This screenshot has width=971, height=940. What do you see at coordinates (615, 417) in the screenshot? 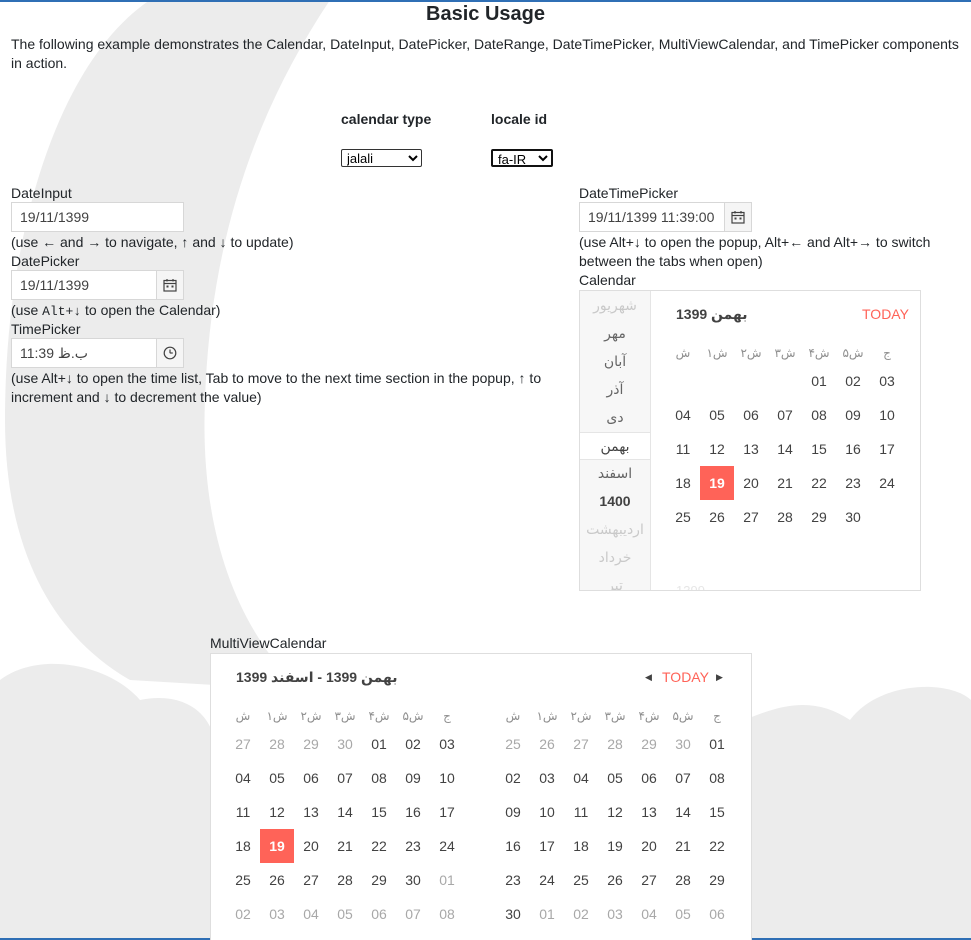
I see `calendar-nav-item: دی` at bounding box center [615, 417].